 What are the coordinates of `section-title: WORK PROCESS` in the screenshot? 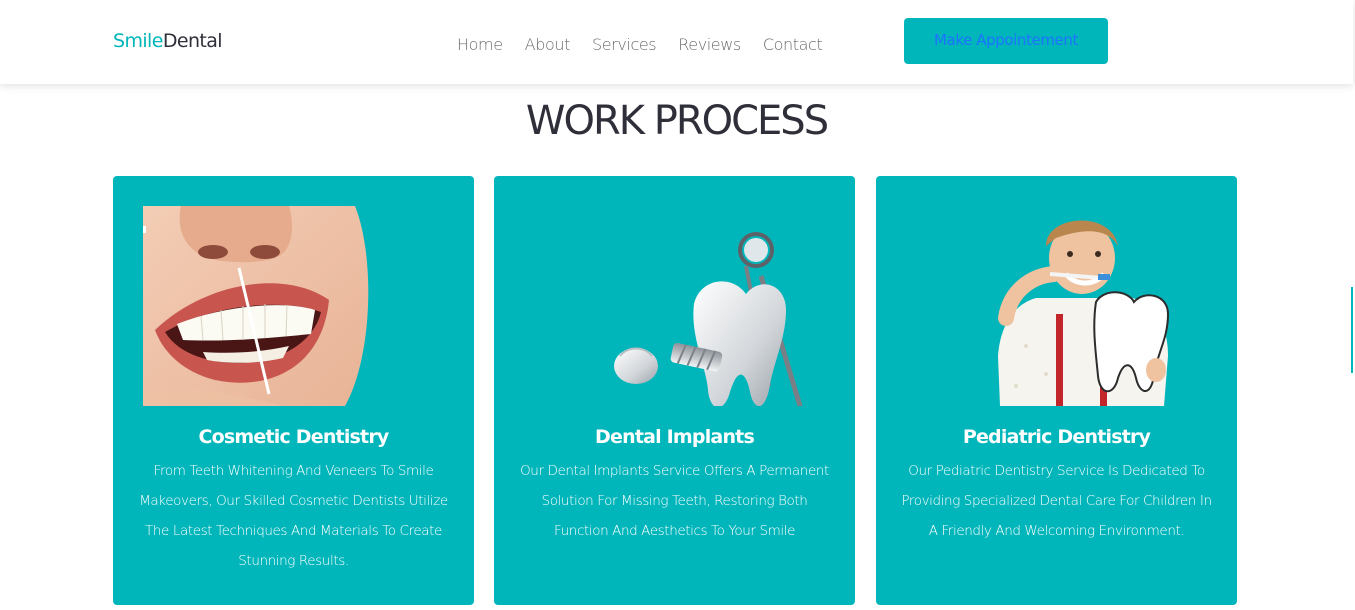 It's located at (677, 121).